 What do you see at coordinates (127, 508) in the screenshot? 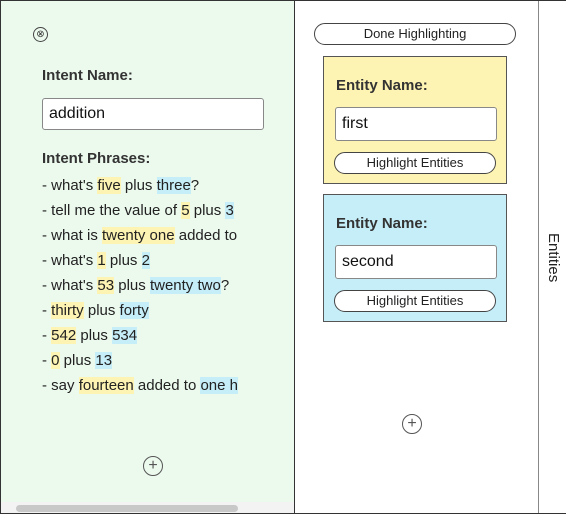
I see `horizontal-scrollbar-thumb` at bounding box center [127, 508].